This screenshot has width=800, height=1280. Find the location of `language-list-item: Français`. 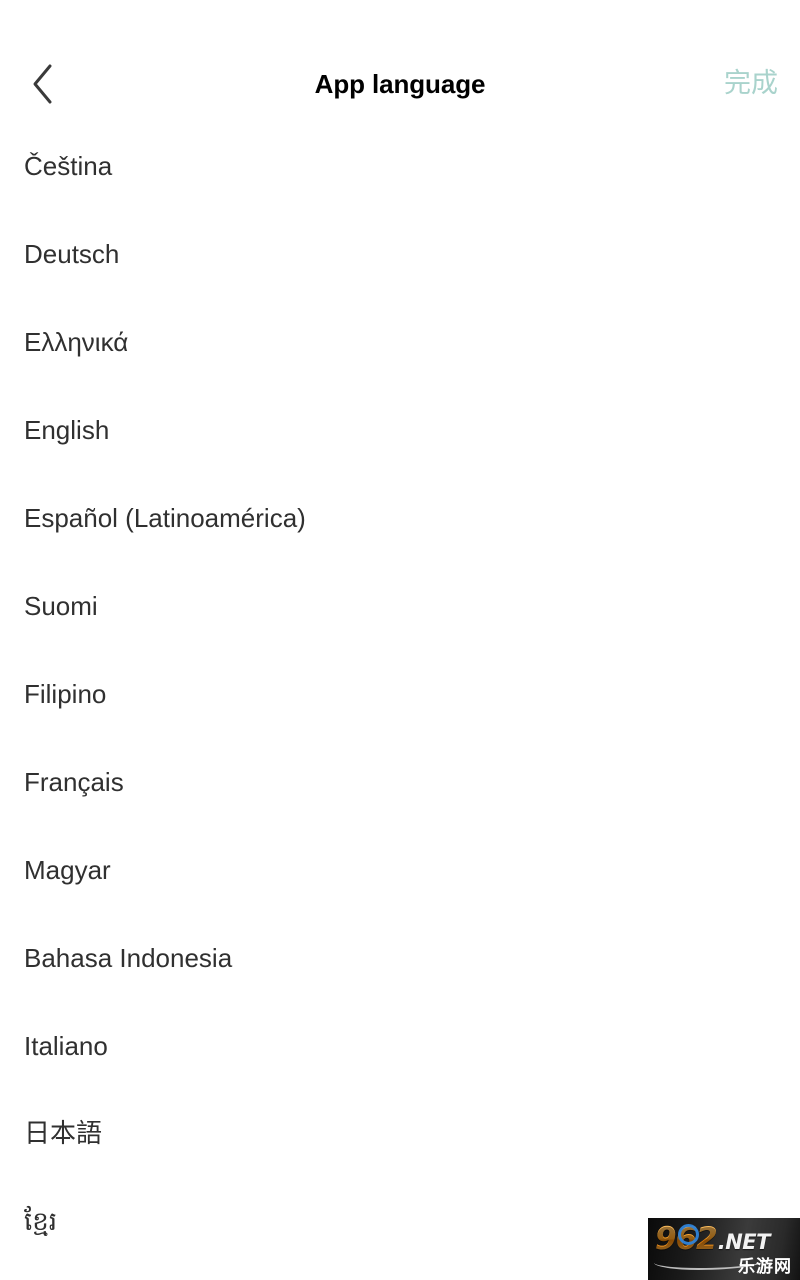

language-list-item: Français is located at coordinates (400, 782).